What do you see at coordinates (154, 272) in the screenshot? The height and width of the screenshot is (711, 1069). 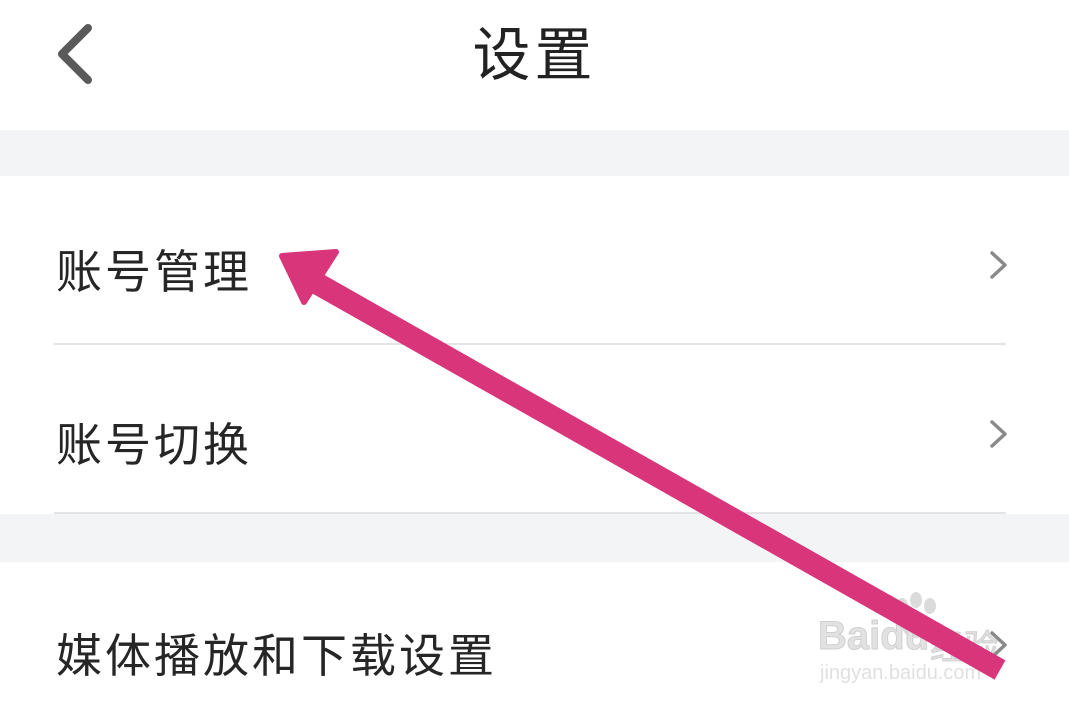 I see `settings-item-label: 账号管理` at bounding box center [154, 272].